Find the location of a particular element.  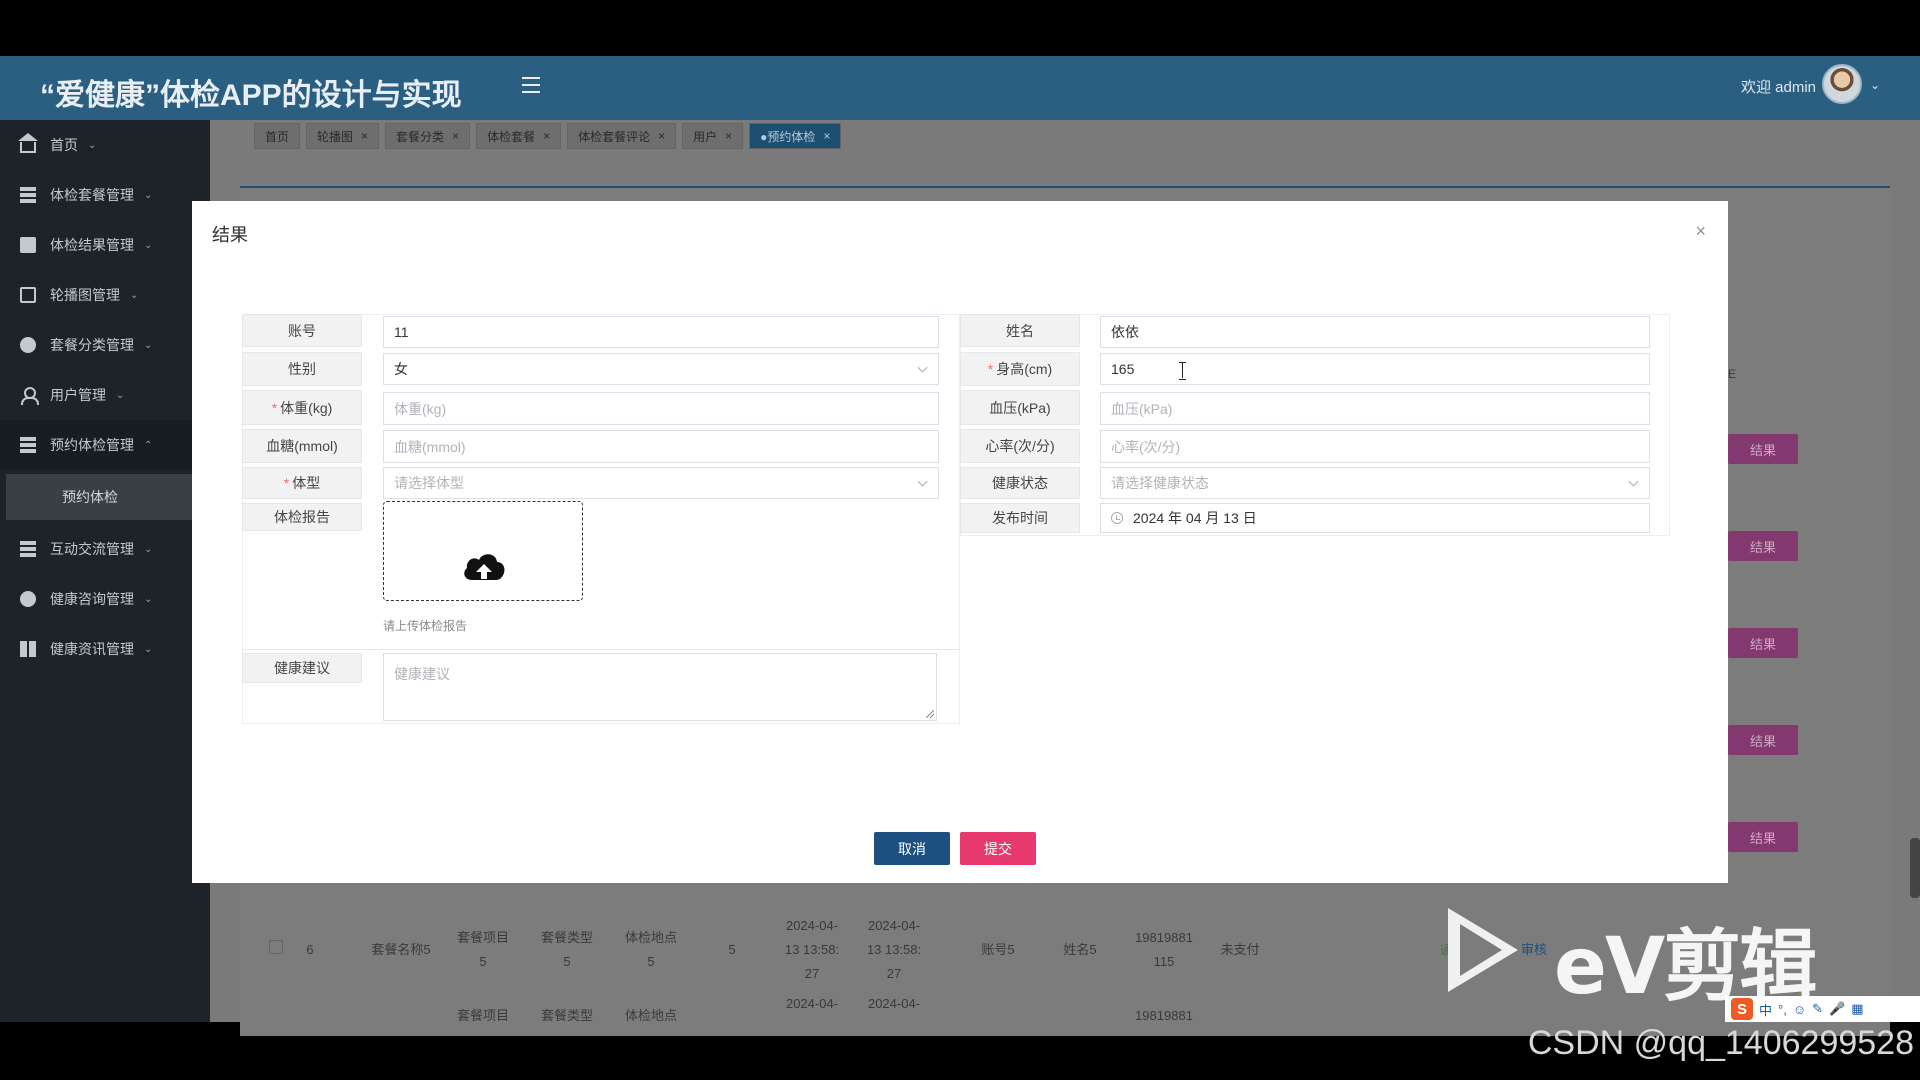

ime-logo-icon: S is located at coordinates (1742, 1009).